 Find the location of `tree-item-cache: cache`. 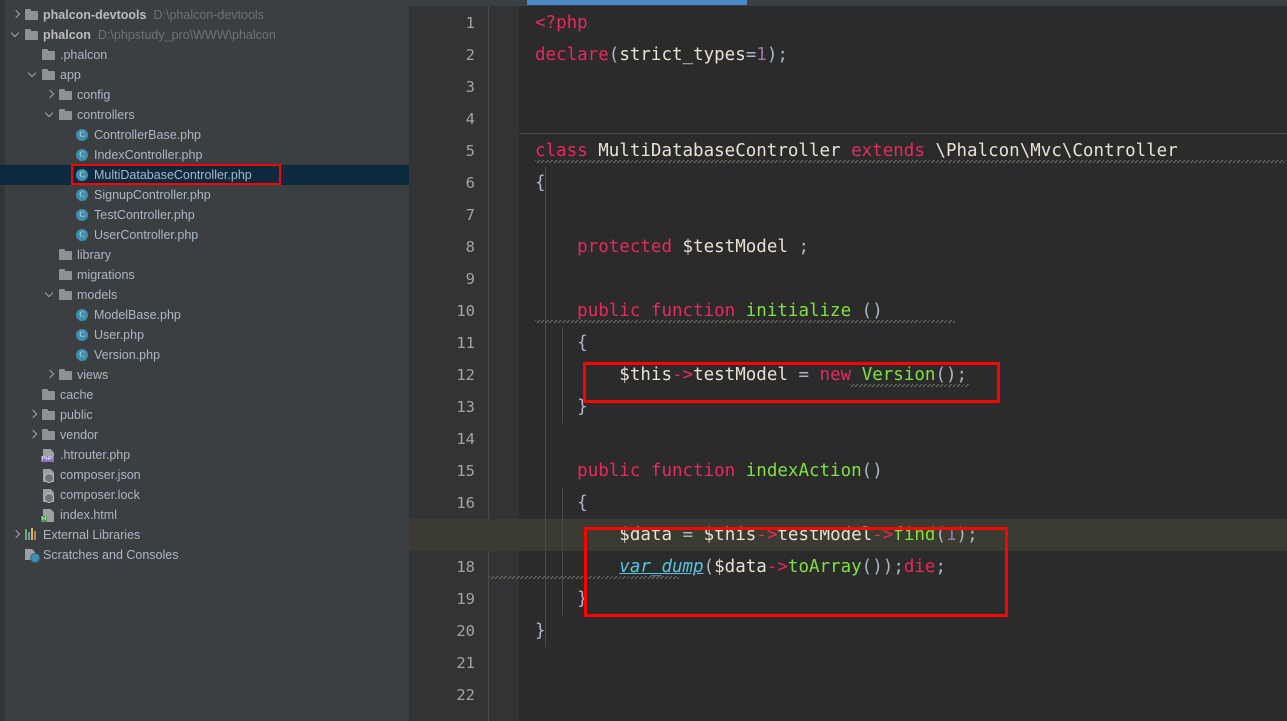

tree-item-cache: cache is located at coordinates (204, 395).